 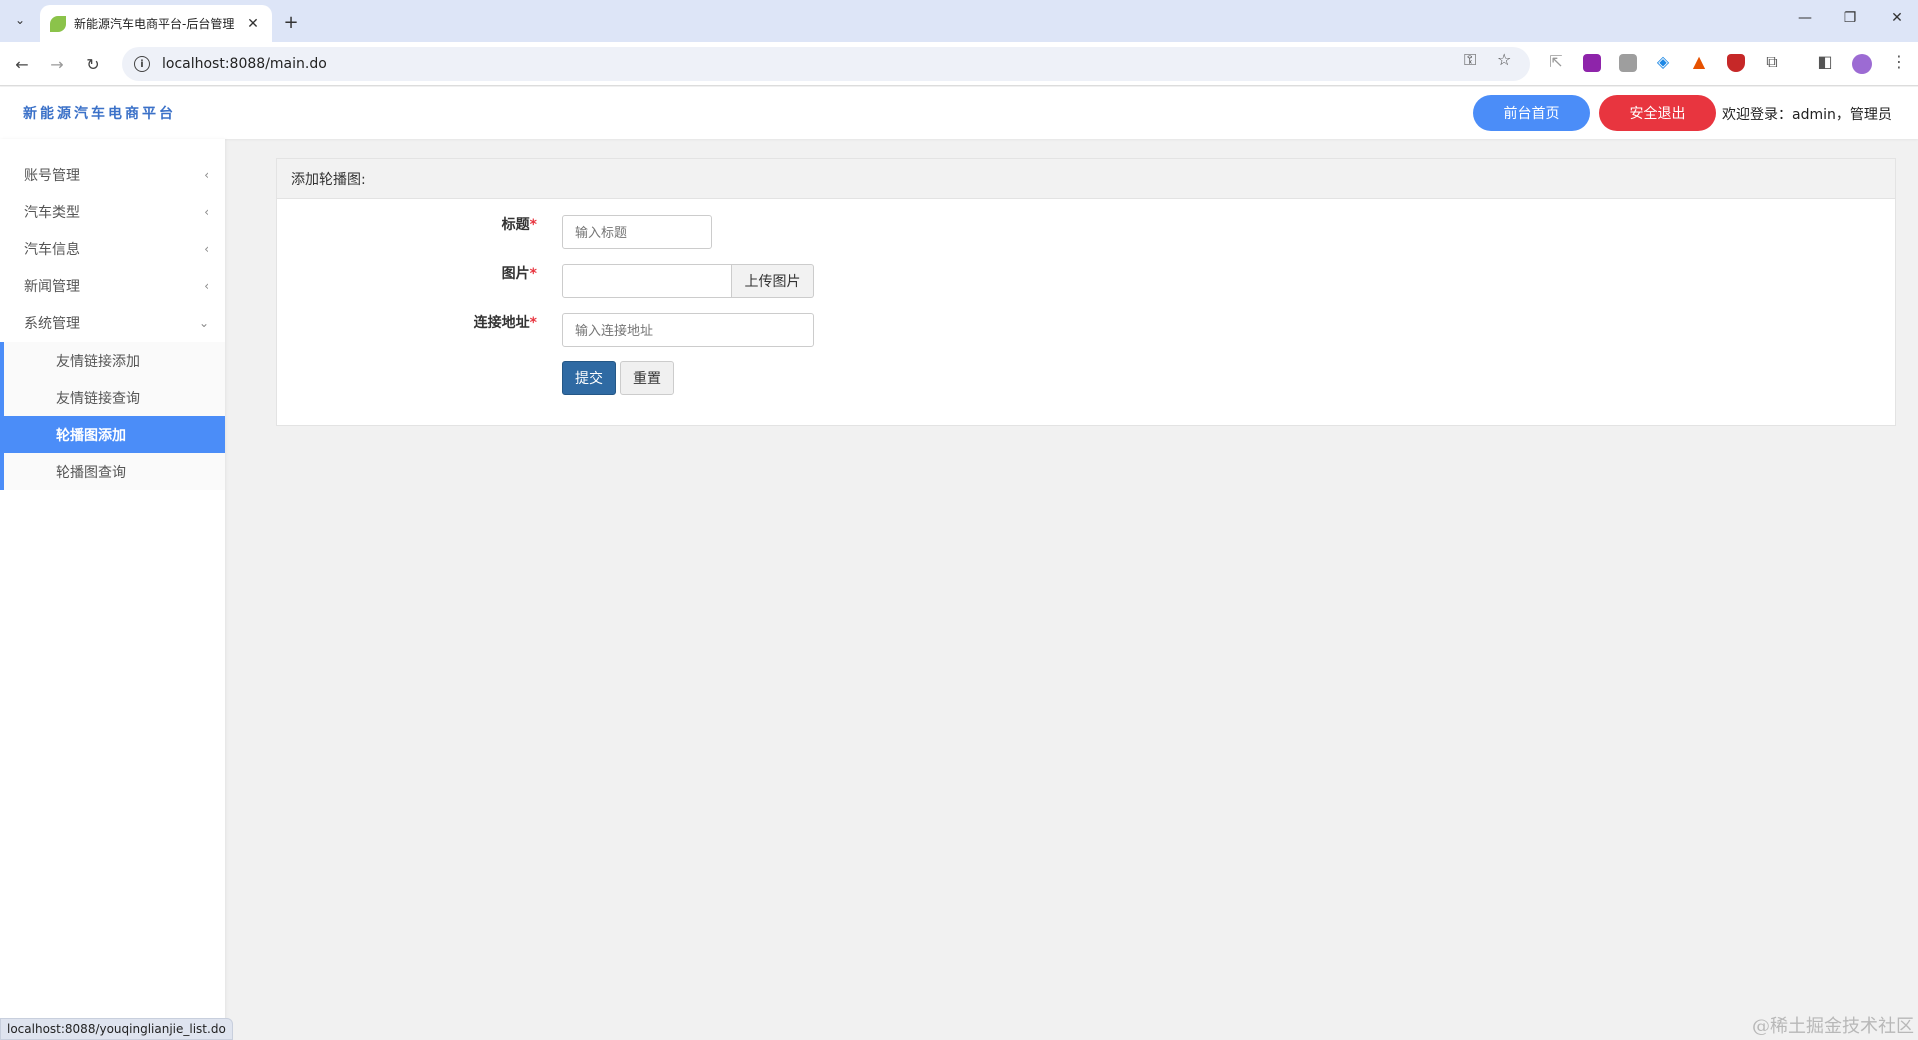 What do you see at coordinates (688, 330) in the screenshot?
I see `link-url-input` at bounding box center [688, 330].